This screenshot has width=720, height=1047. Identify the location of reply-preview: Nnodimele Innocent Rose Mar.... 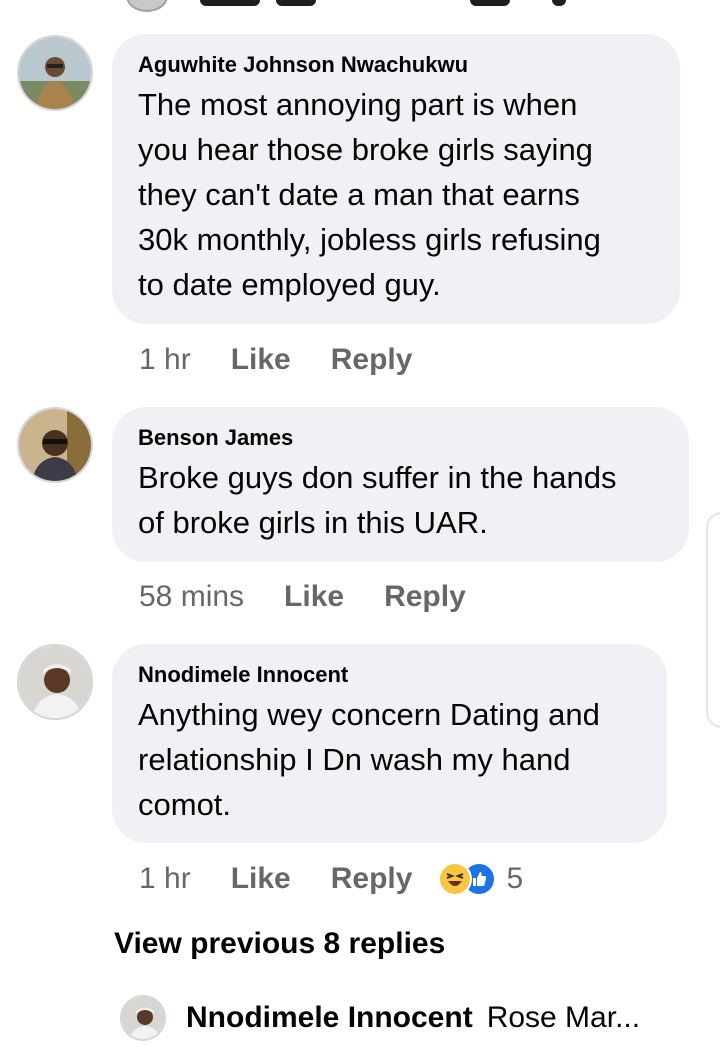
(380, 1018).